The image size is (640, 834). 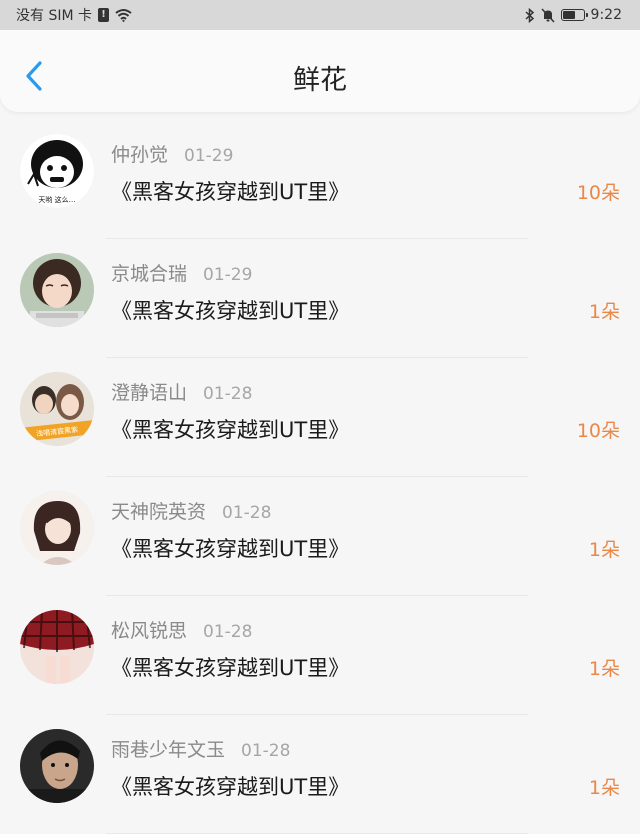 I want to click on carrier-label: 没有 SIM 卡, so click(x=54, y=16).